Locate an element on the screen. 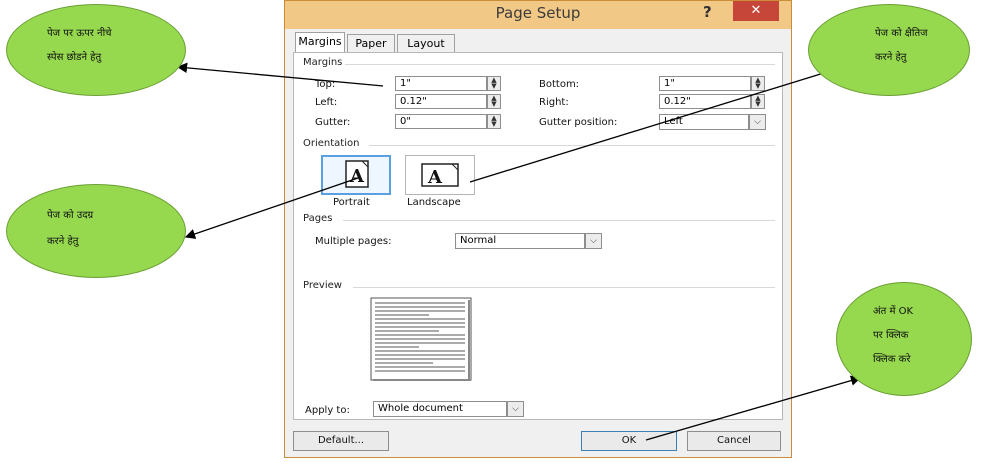 The width and height of the screenshot is (998, 464). callout-text: पेज को क्षैतिज is located at coordinates (901, 33).